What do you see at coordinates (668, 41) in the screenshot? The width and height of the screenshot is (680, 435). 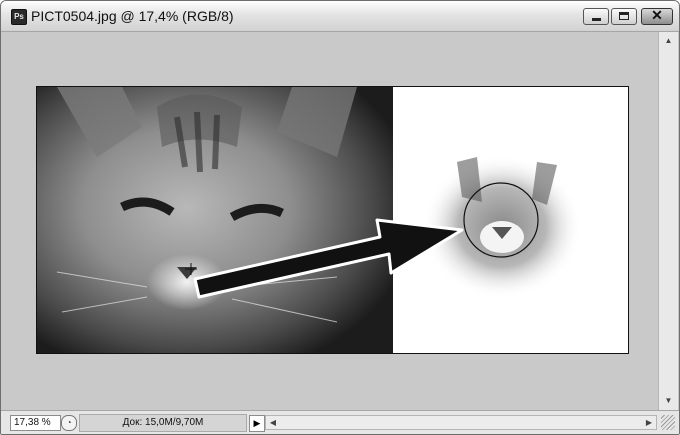 I see `scroll-up-icon: ▲` at bounding box center [668, 41].